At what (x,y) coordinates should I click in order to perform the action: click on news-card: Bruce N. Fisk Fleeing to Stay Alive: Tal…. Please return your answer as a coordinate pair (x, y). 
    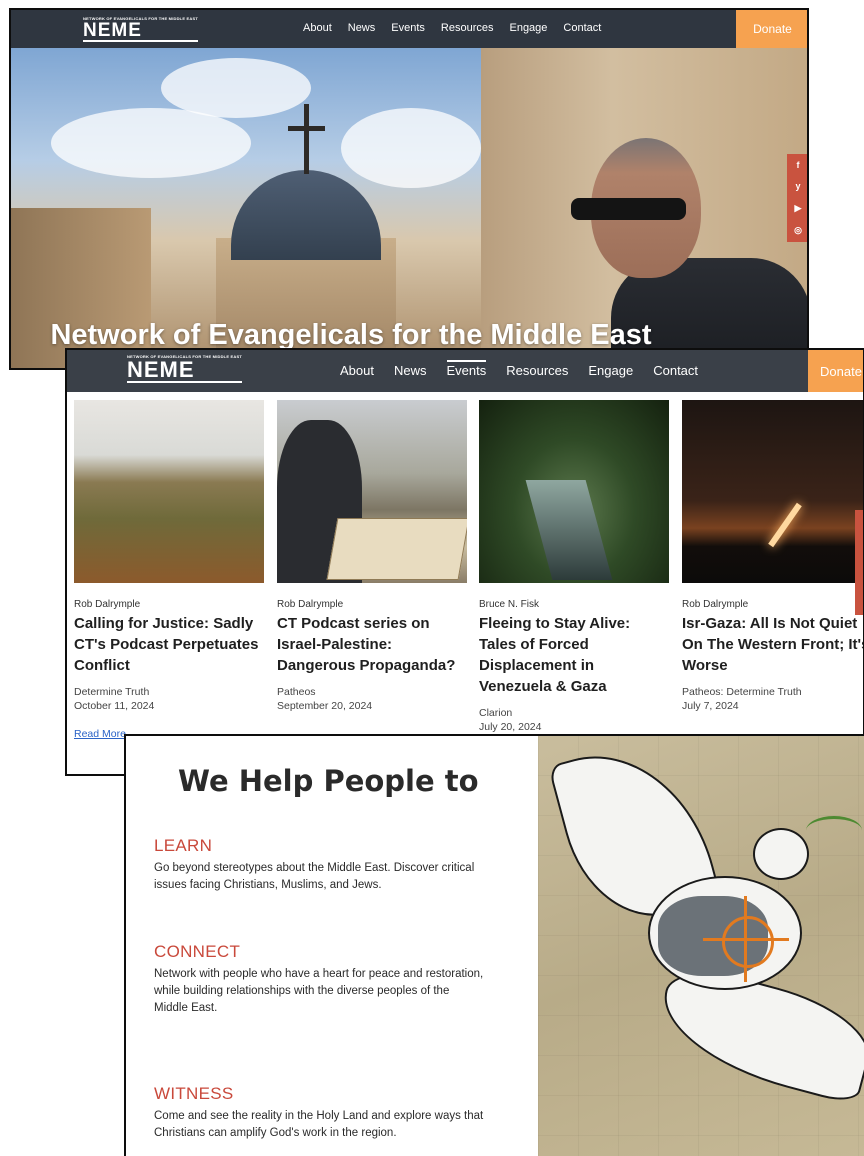
    Looking at the image, I should click on (574, 566).